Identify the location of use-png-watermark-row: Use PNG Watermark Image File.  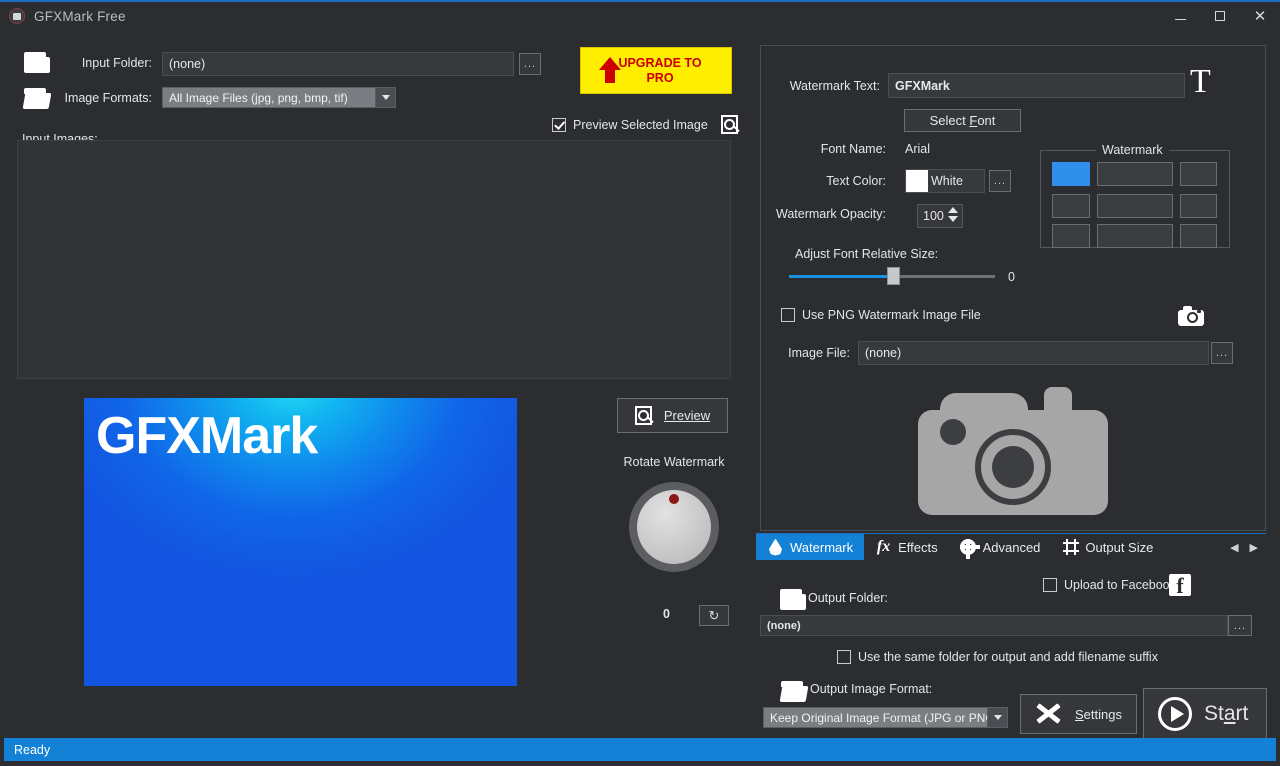
(881, 315).